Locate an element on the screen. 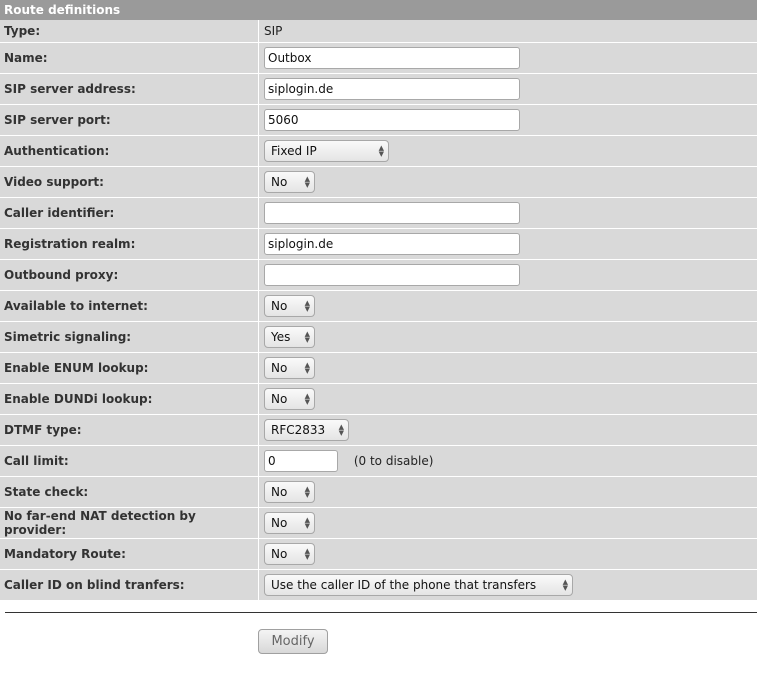 This screenshot has width=757, height=685. form-row-authentication: Authentication: Fixed IP ▲ ▼ is located at coordinates (378, 151).